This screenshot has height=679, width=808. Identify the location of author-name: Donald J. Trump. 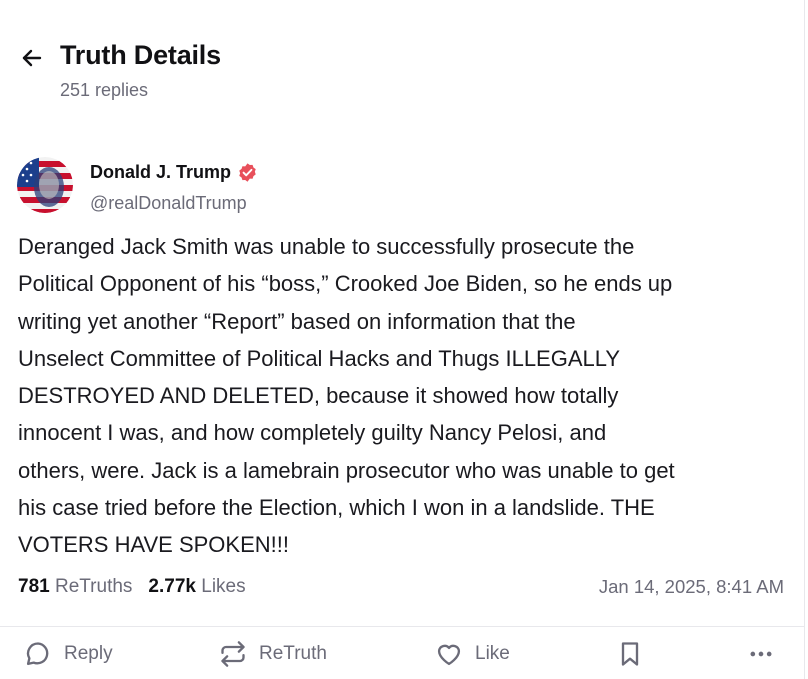
(160, 172).